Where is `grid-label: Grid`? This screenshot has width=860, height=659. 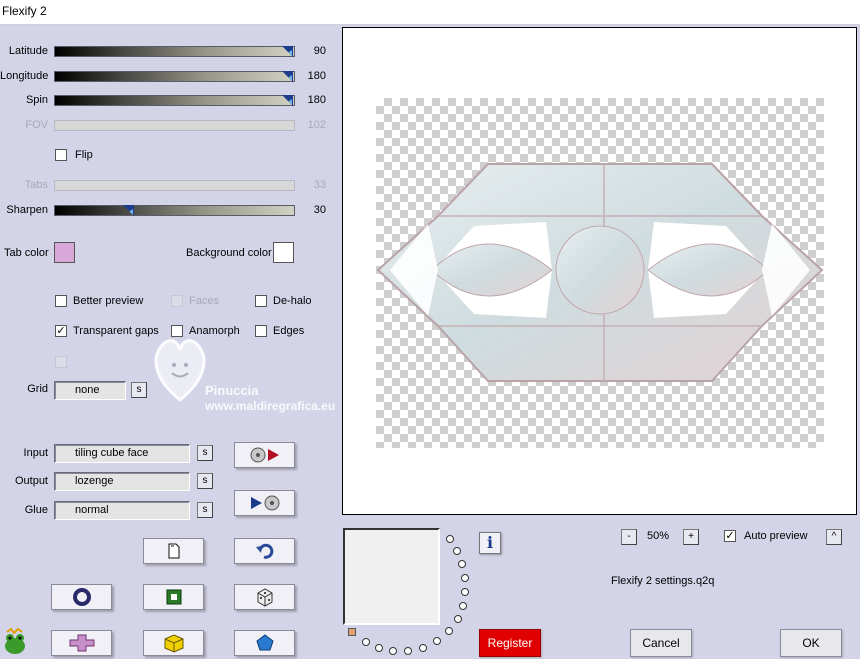
grid-label: Grid is located at coordinates (37, 389).